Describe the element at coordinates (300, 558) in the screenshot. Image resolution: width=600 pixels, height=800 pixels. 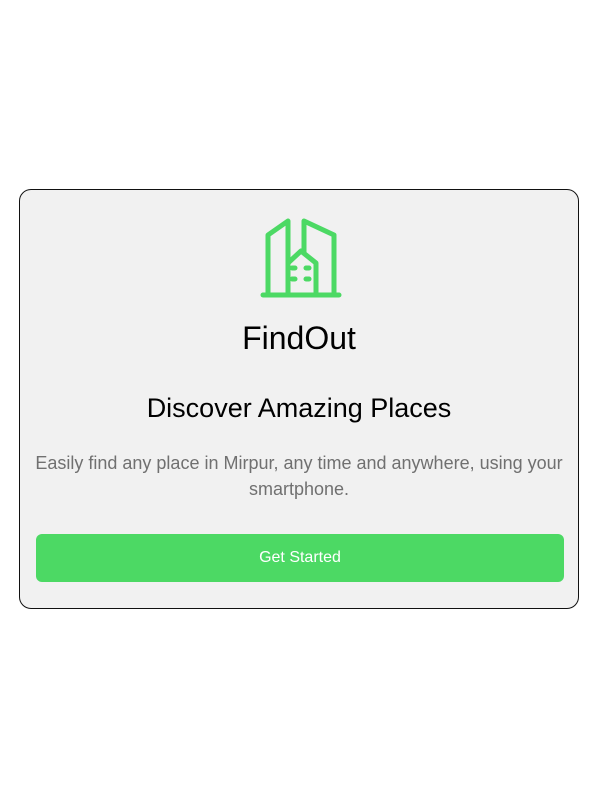
I see `get-started-button: Get Started` at that location.